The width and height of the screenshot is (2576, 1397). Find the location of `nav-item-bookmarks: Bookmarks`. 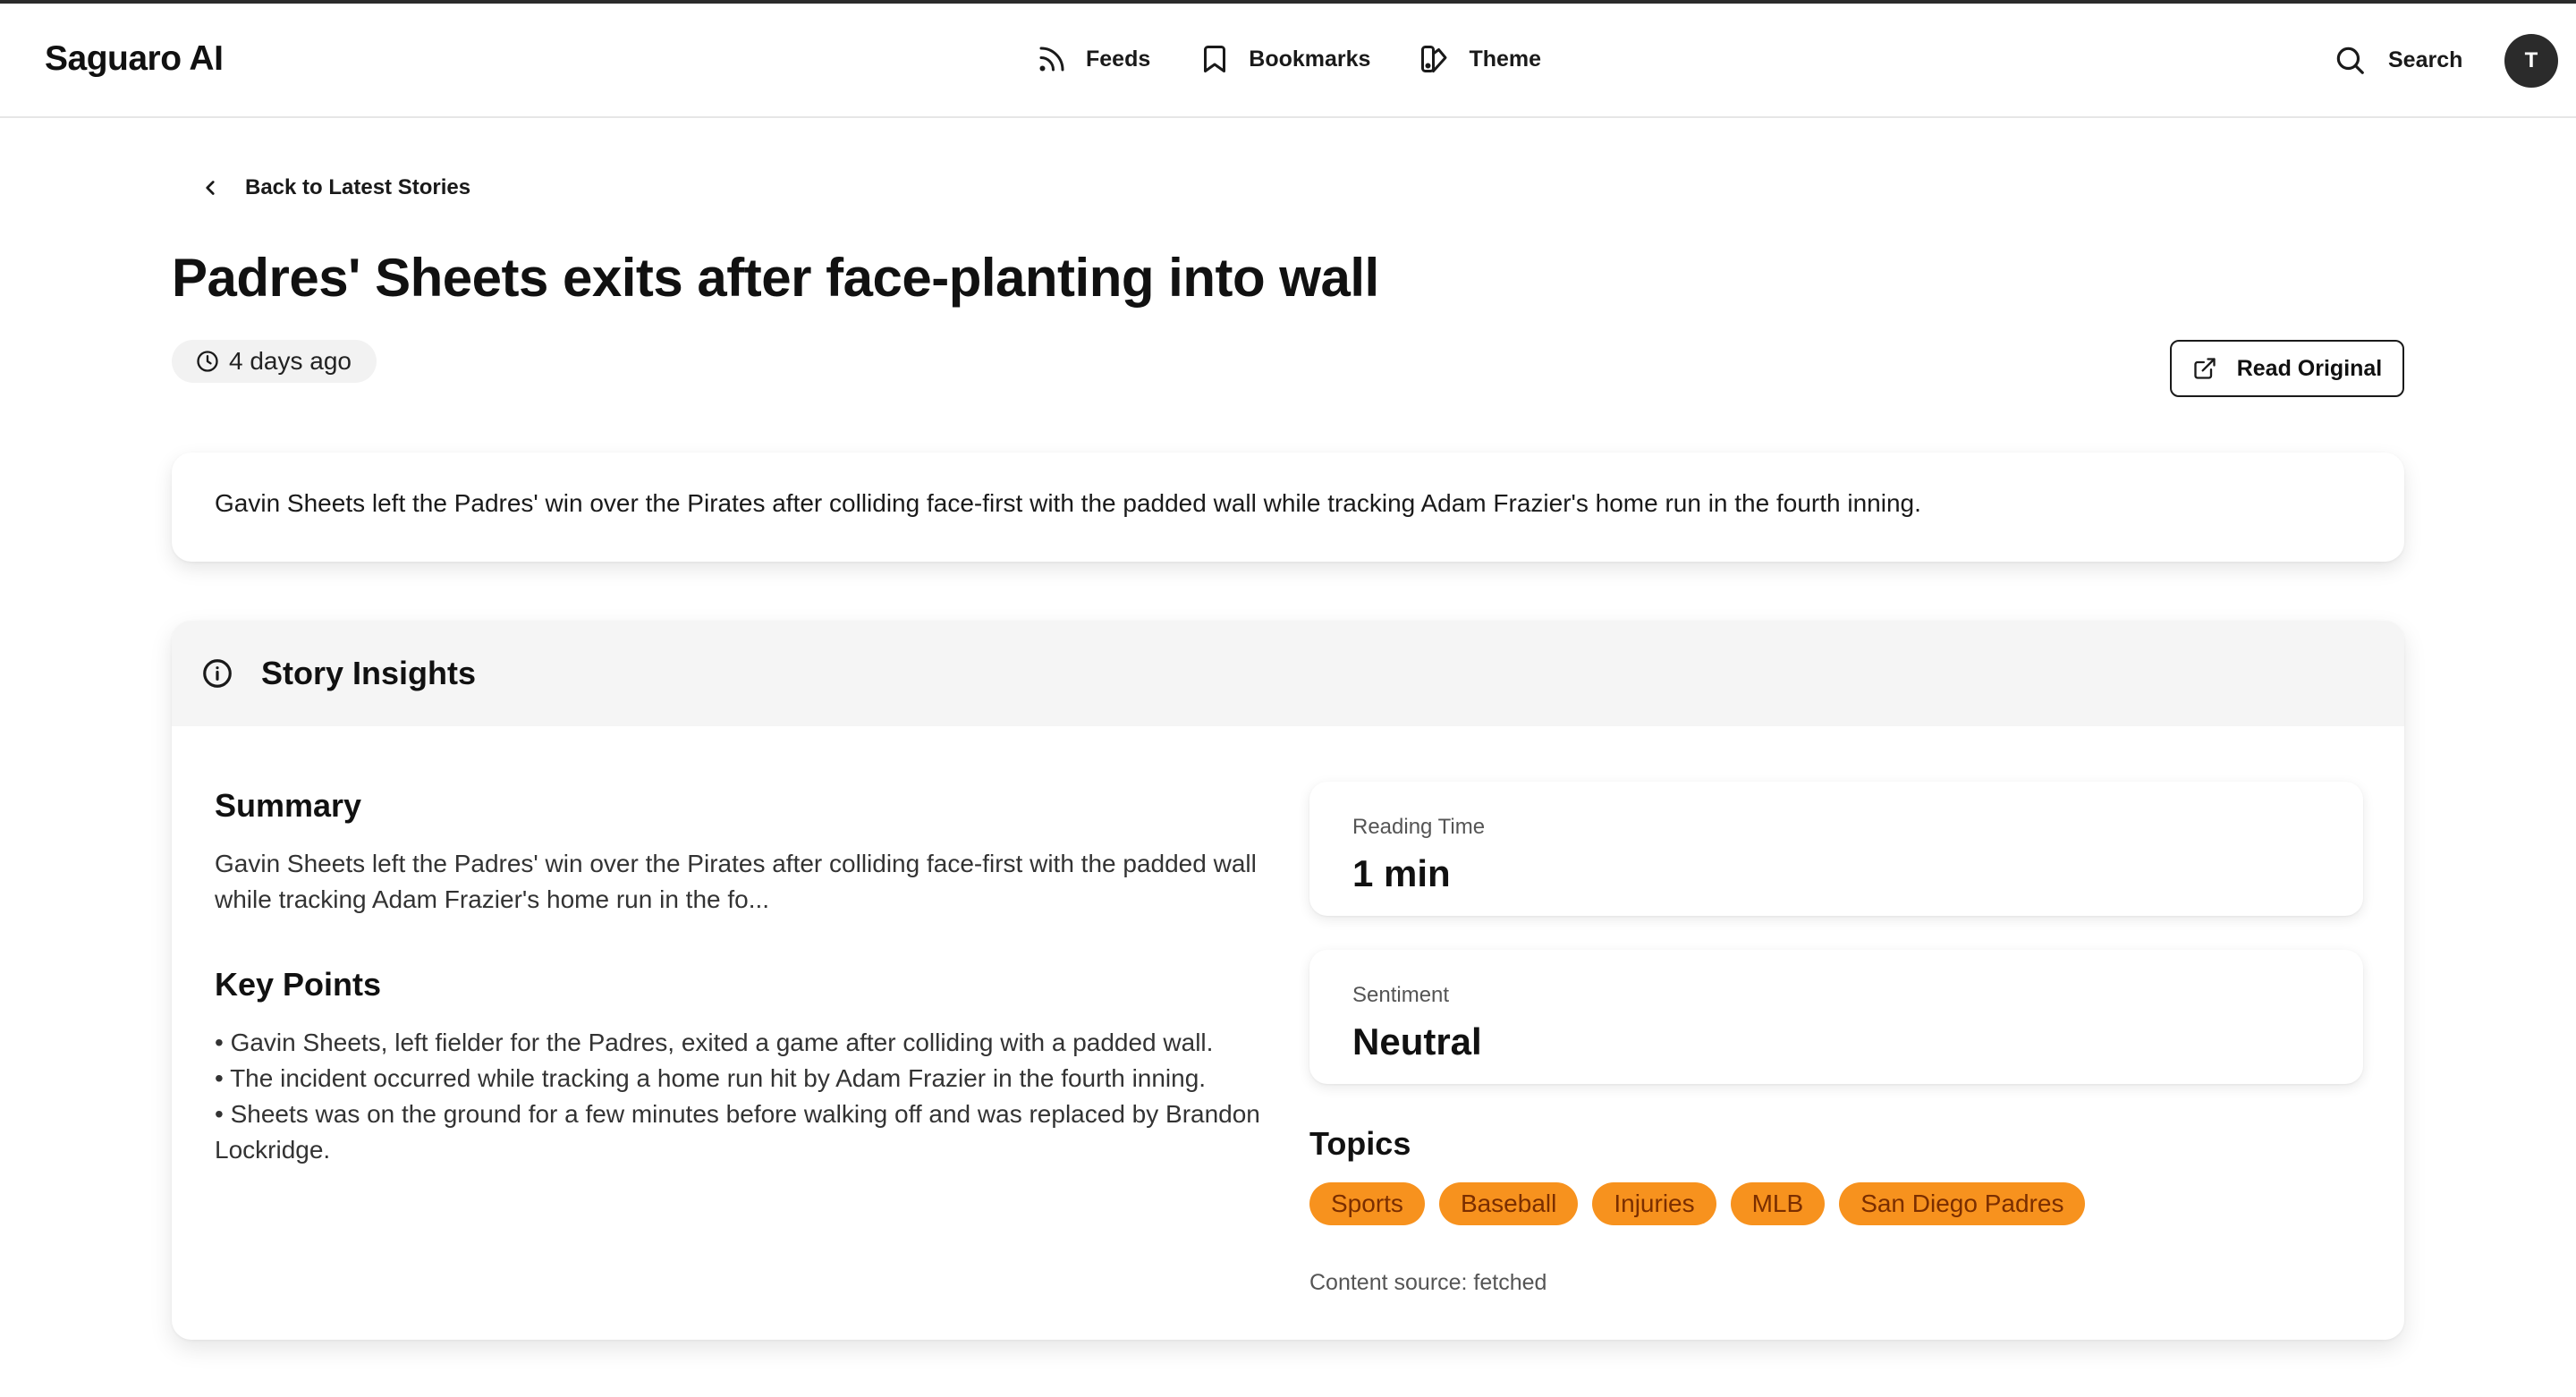

nav-item-bookmarks: Bookmarks is located at coordinates (1284, 59).